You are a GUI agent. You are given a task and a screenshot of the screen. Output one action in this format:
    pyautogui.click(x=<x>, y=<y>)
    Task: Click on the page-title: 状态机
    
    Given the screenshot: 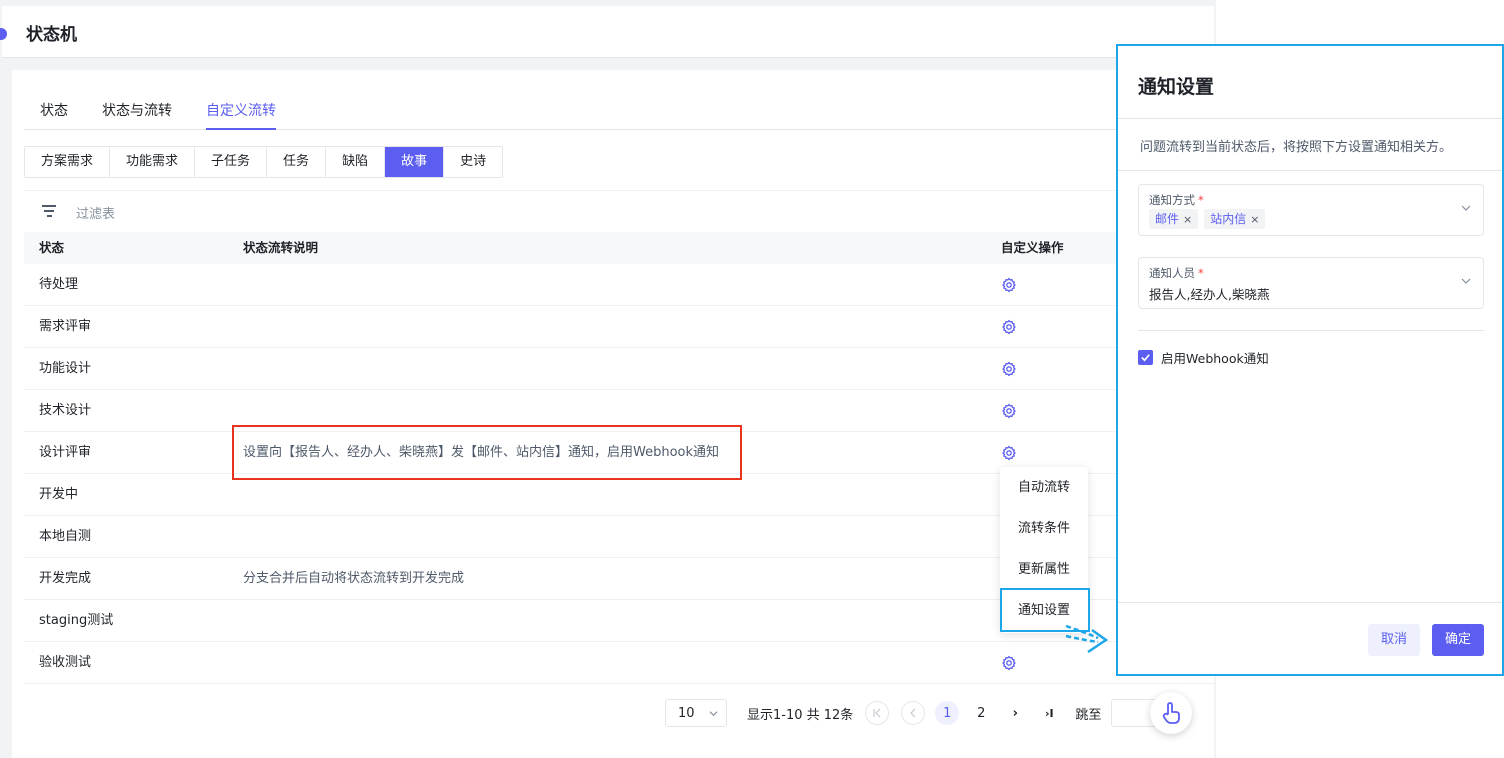 What is the action you would take?
    pyautogui.click(x=51, y=35)
    